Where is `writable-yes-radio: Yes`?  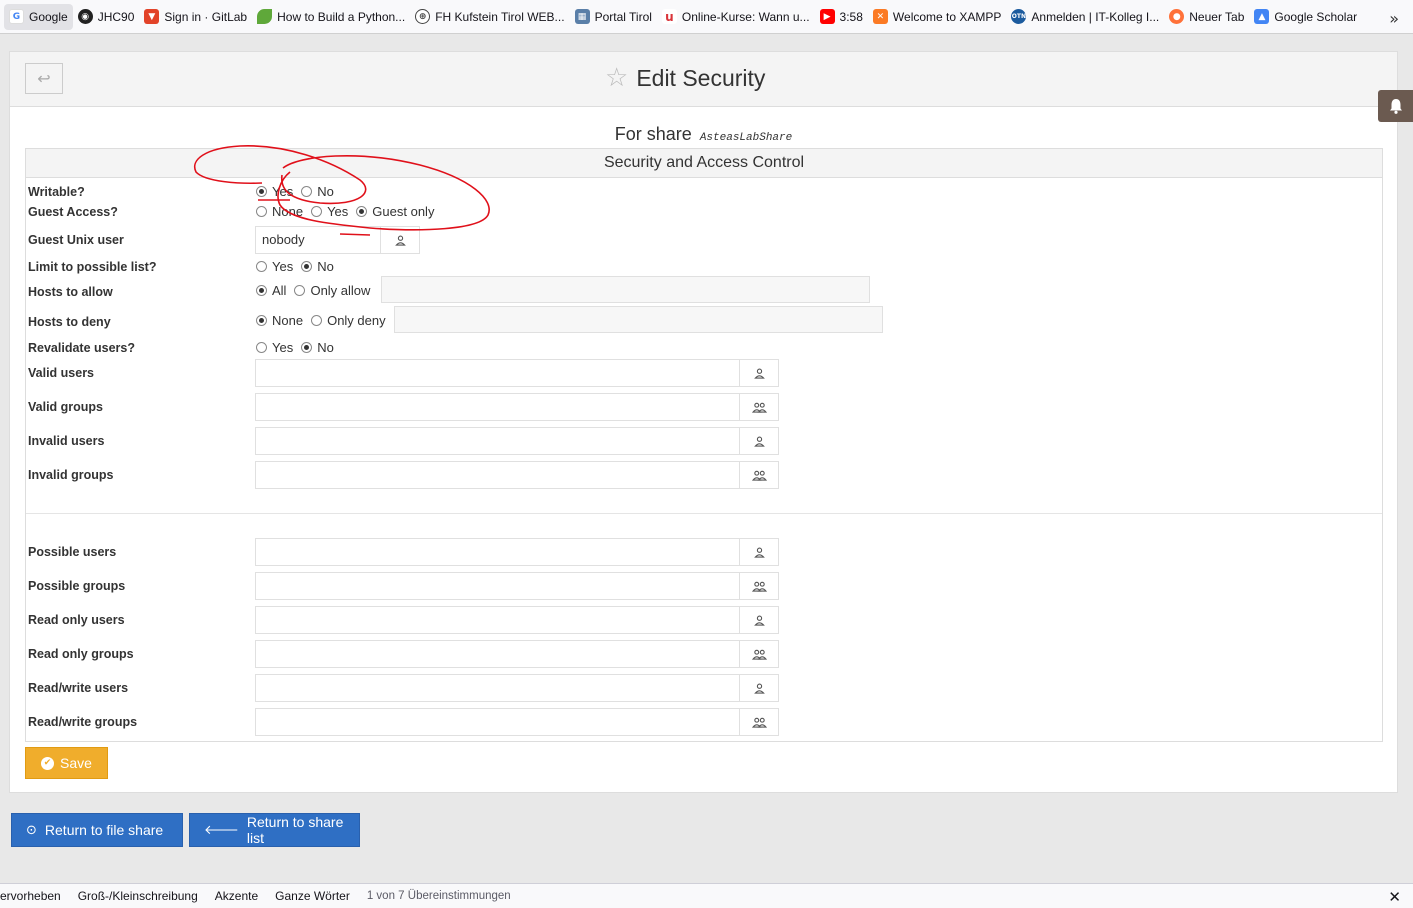
writable-yes-radio: Yes is located at coordinates (274, 191).